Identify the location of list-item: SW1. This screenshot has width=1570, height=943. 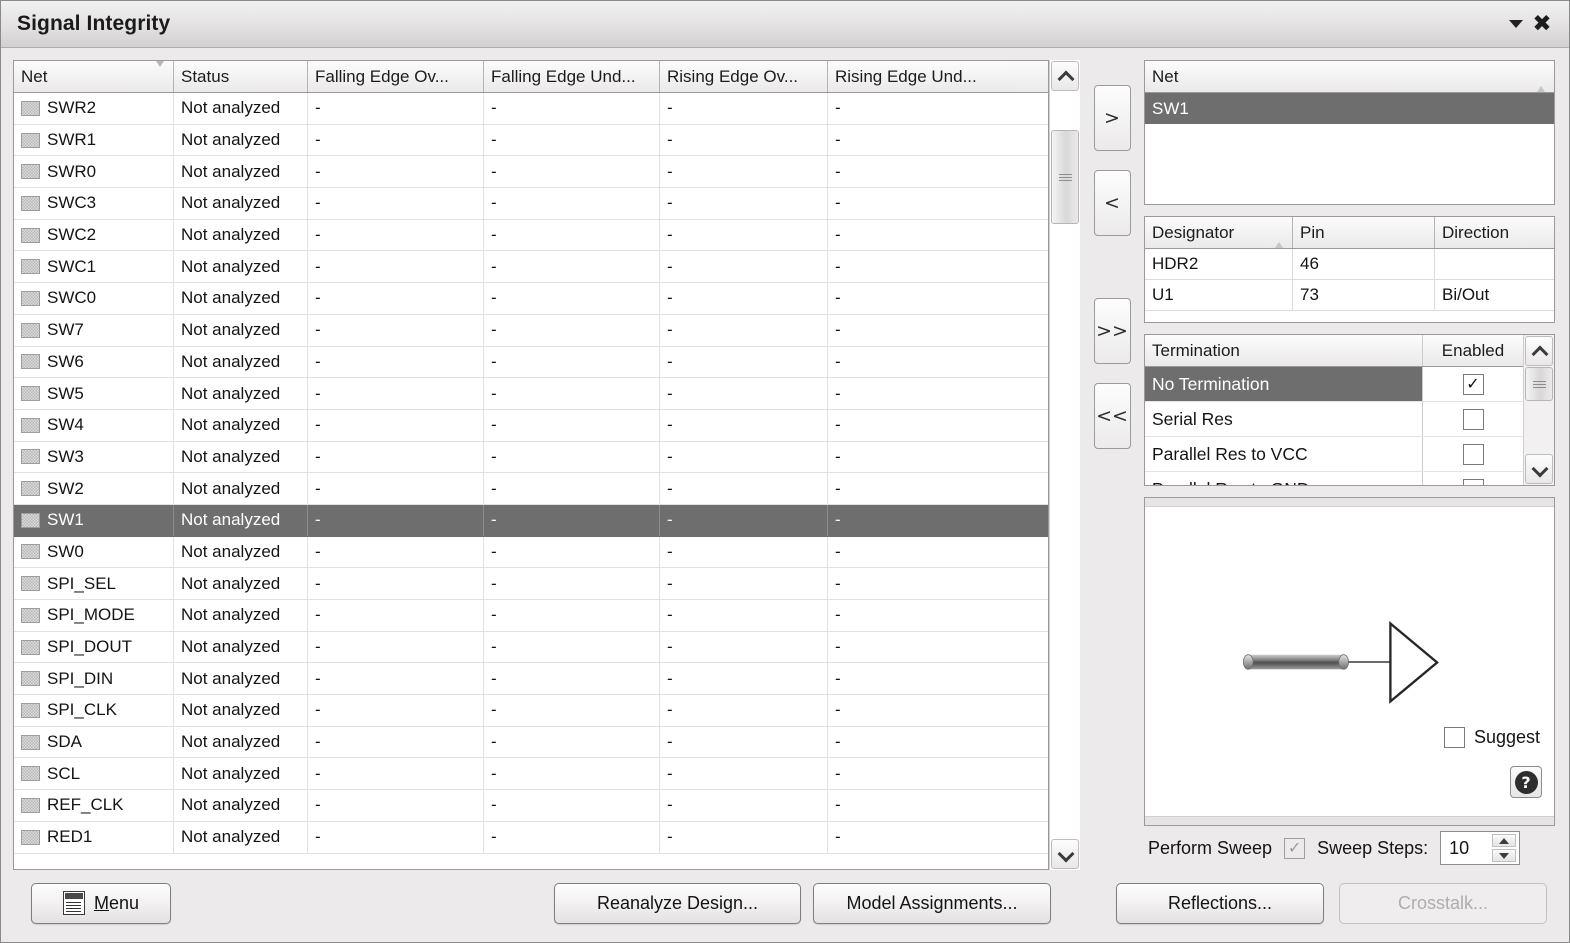
(1349, 108).